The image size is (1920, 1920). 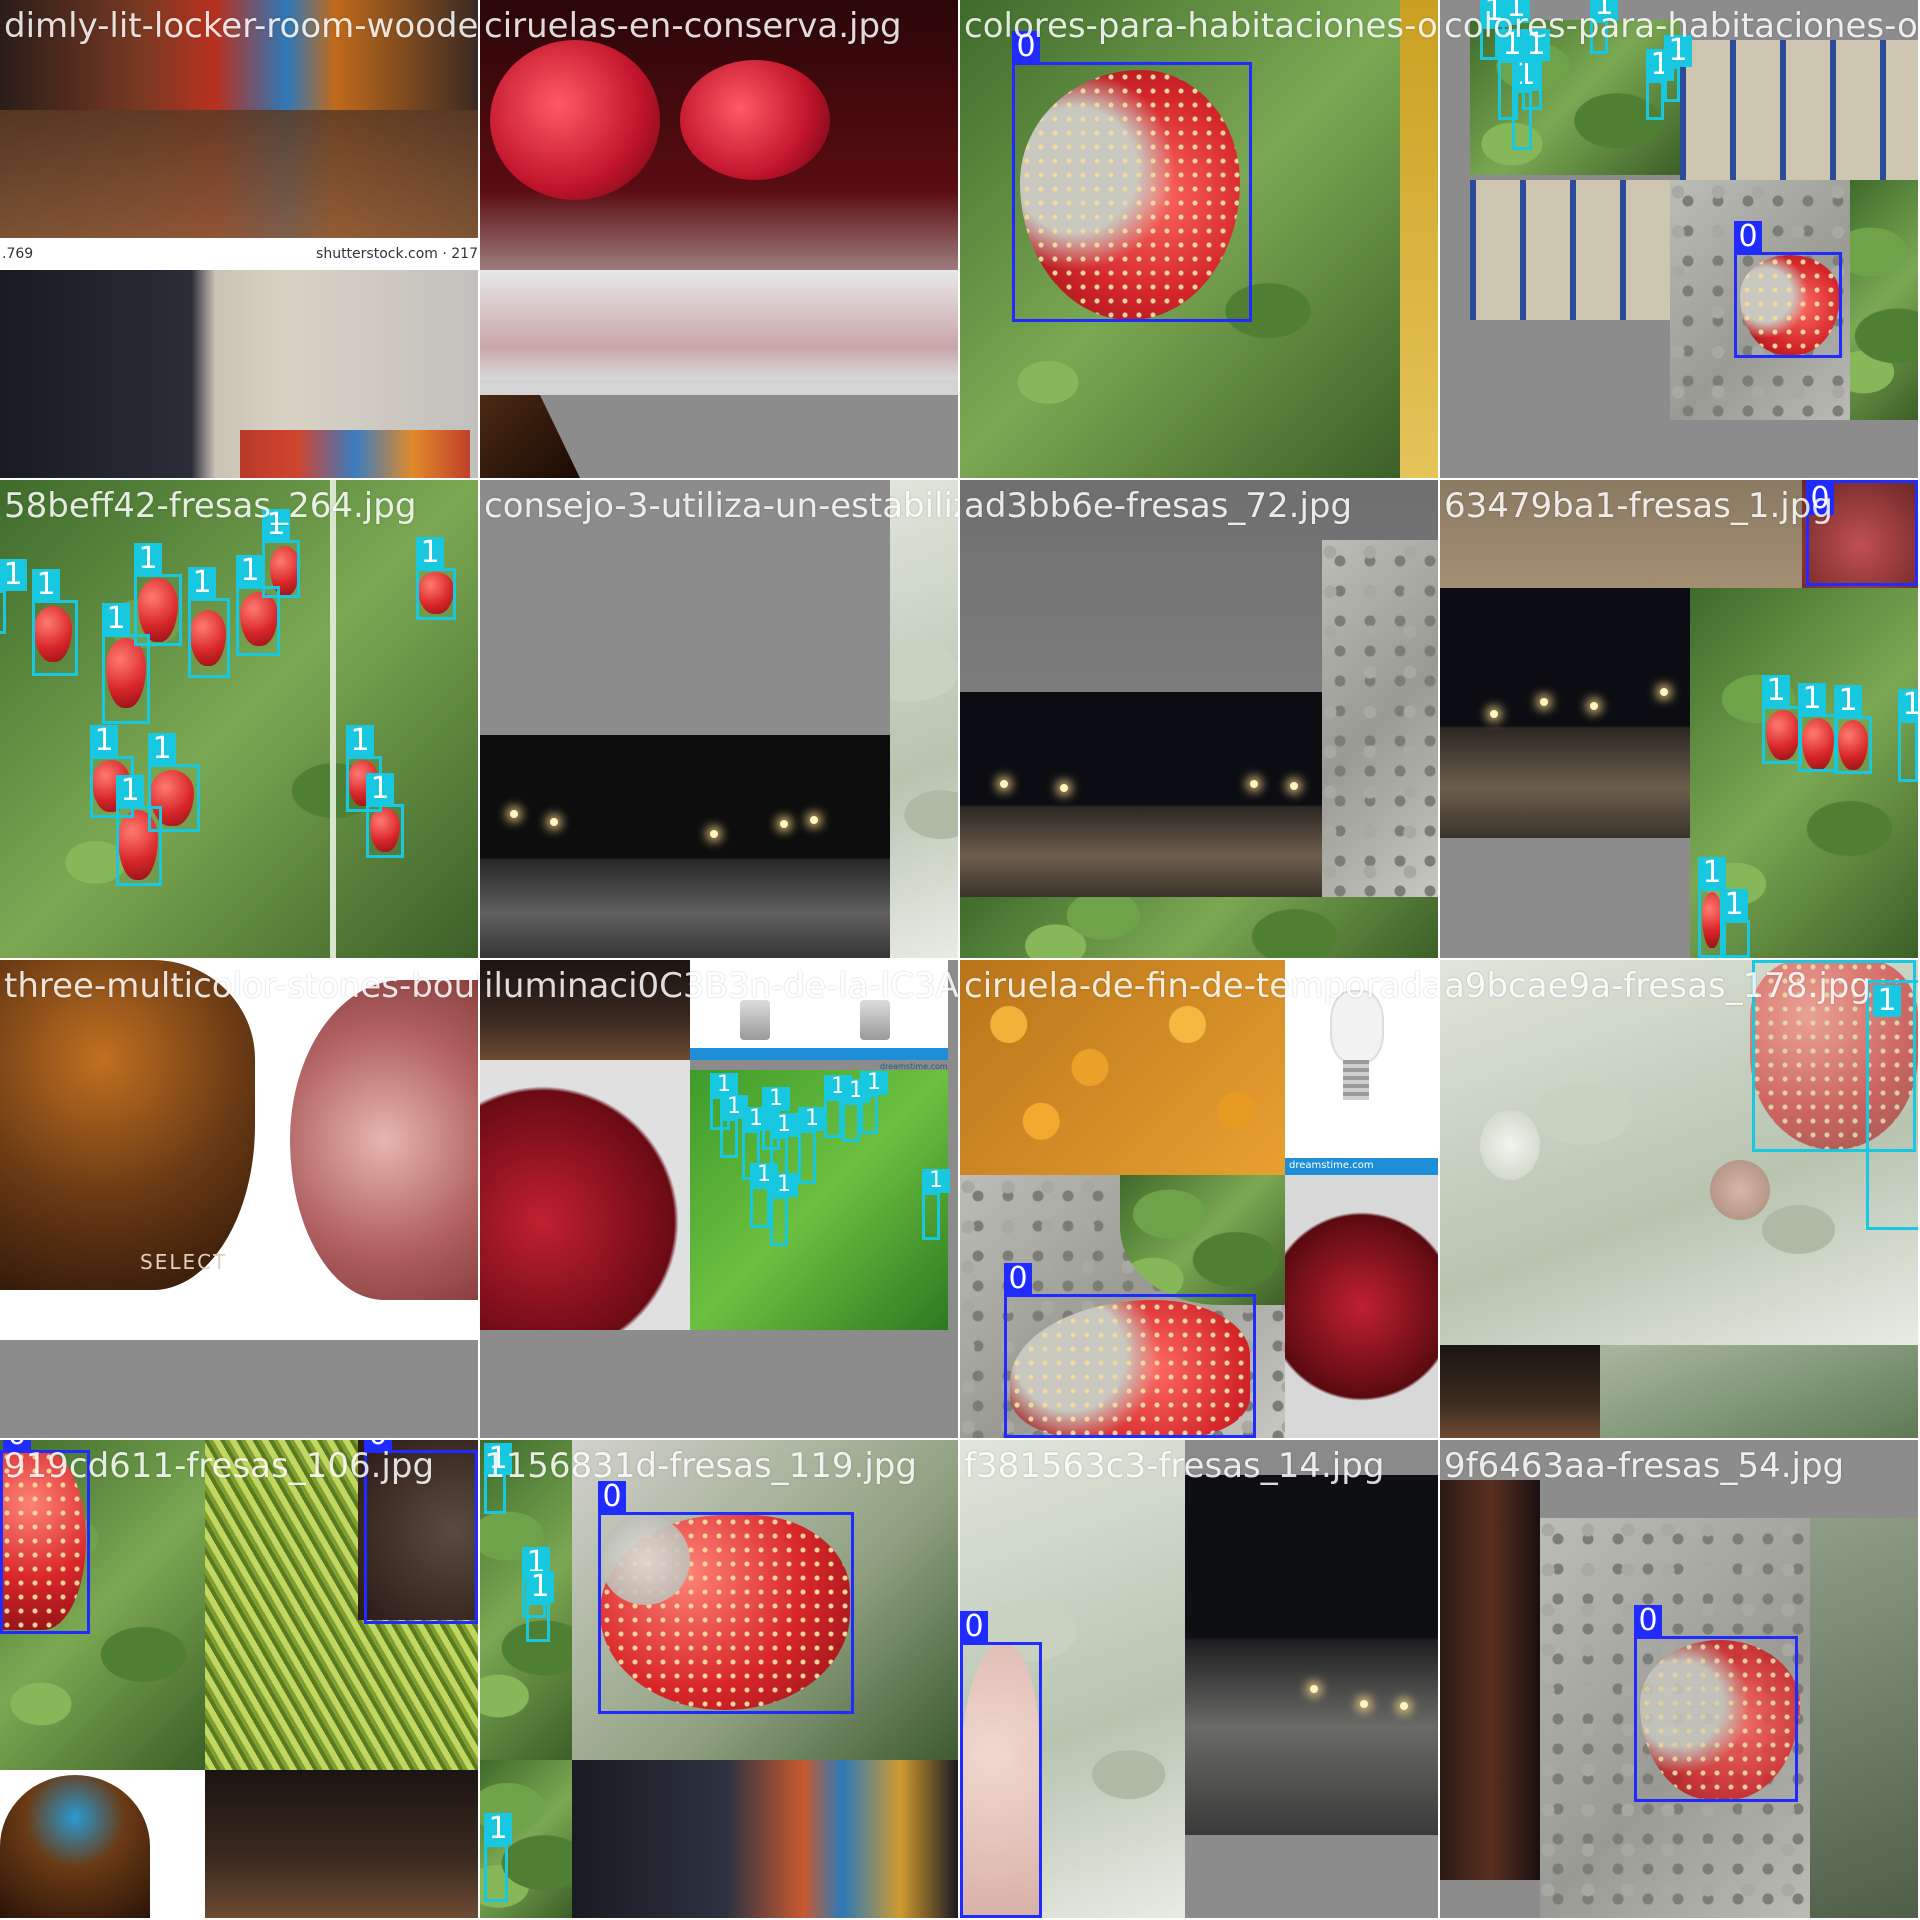 I want to click on watermark-right: shutterstock.com · 217, so click(x=397, y=254).